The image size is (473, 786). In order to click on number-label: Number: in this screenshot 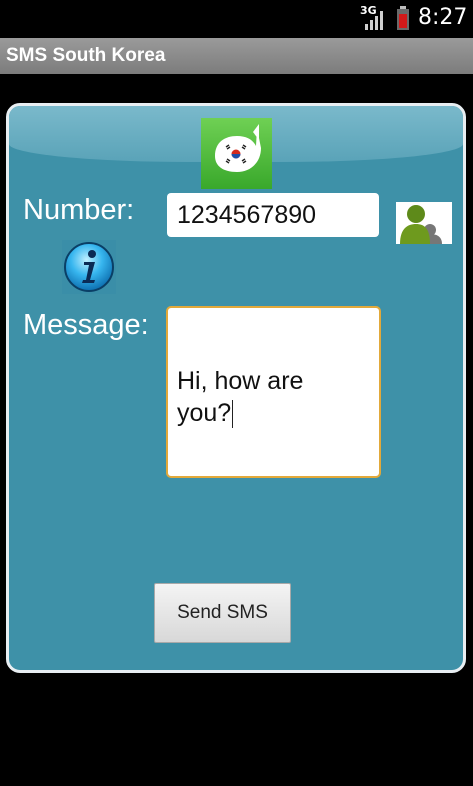, I will do `click(79, 210)`.